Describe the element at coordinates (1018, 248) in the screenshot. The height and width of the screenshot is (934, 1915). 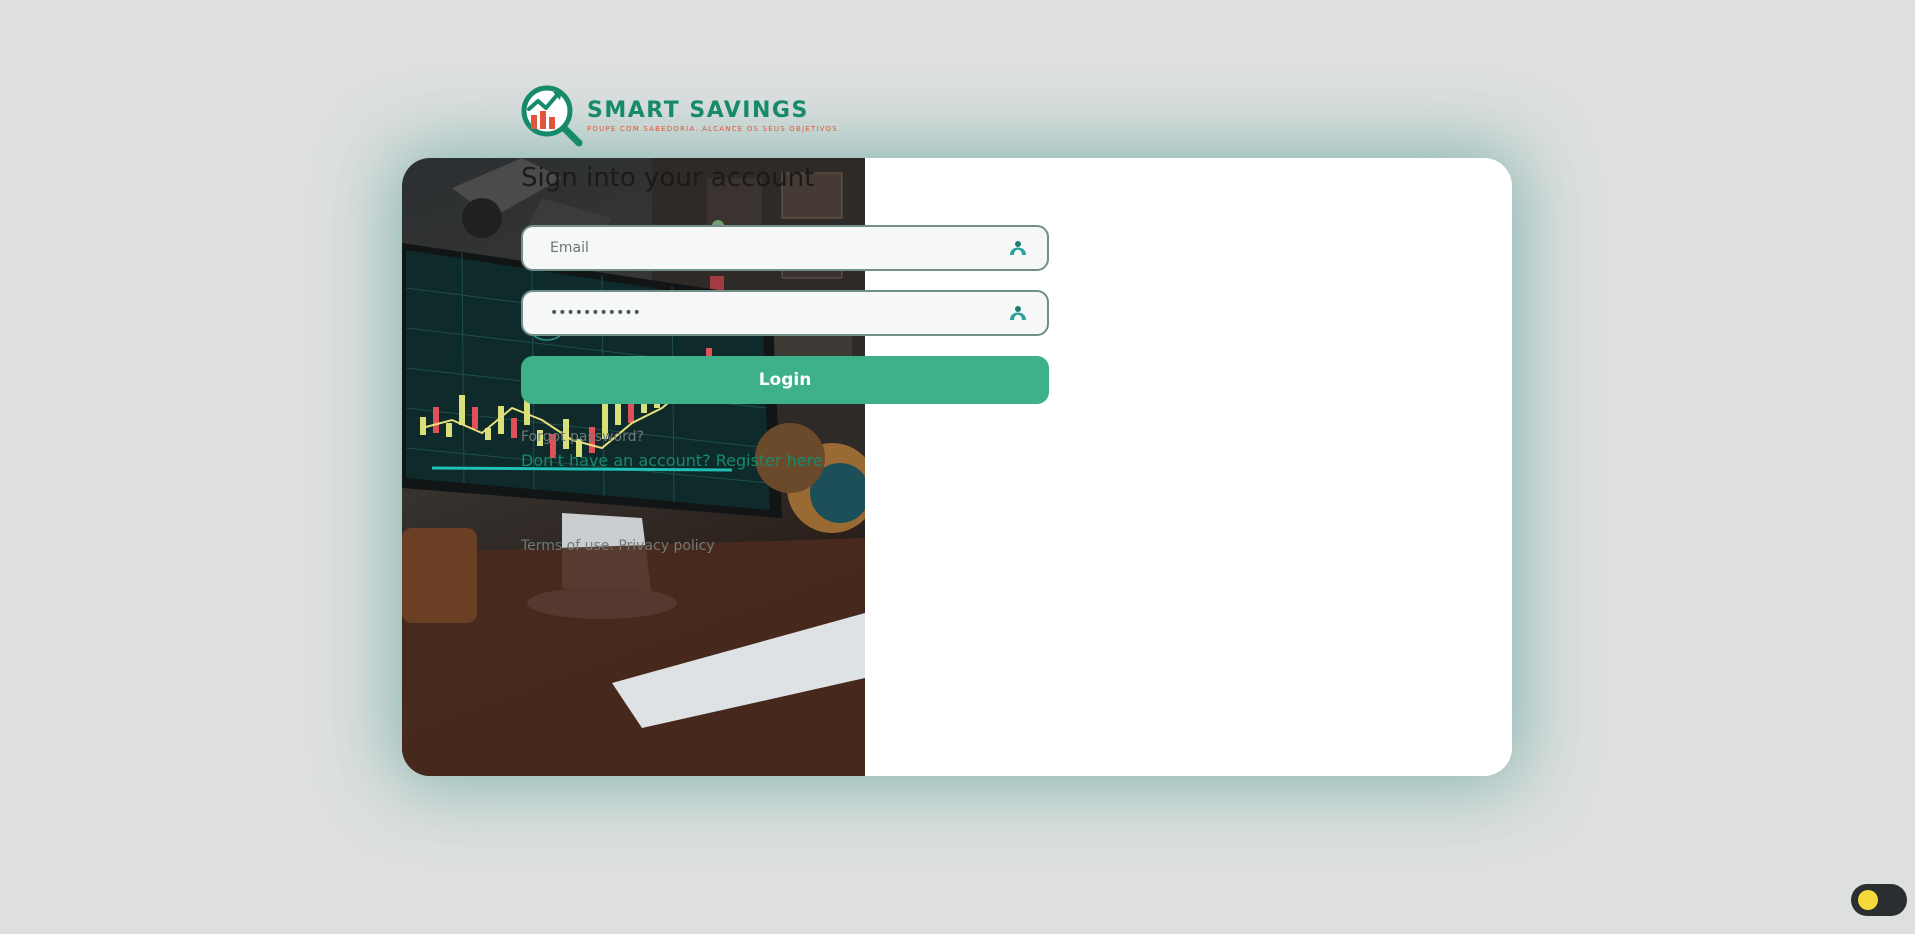
I see `user-icon` at that location.